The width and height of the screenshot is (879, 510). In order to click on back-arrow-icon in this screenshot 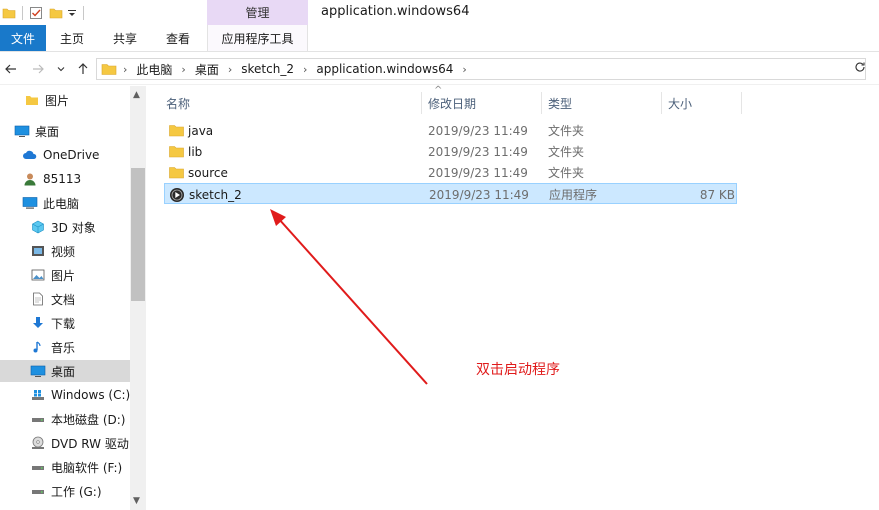, I will do `click(10, 69)`.